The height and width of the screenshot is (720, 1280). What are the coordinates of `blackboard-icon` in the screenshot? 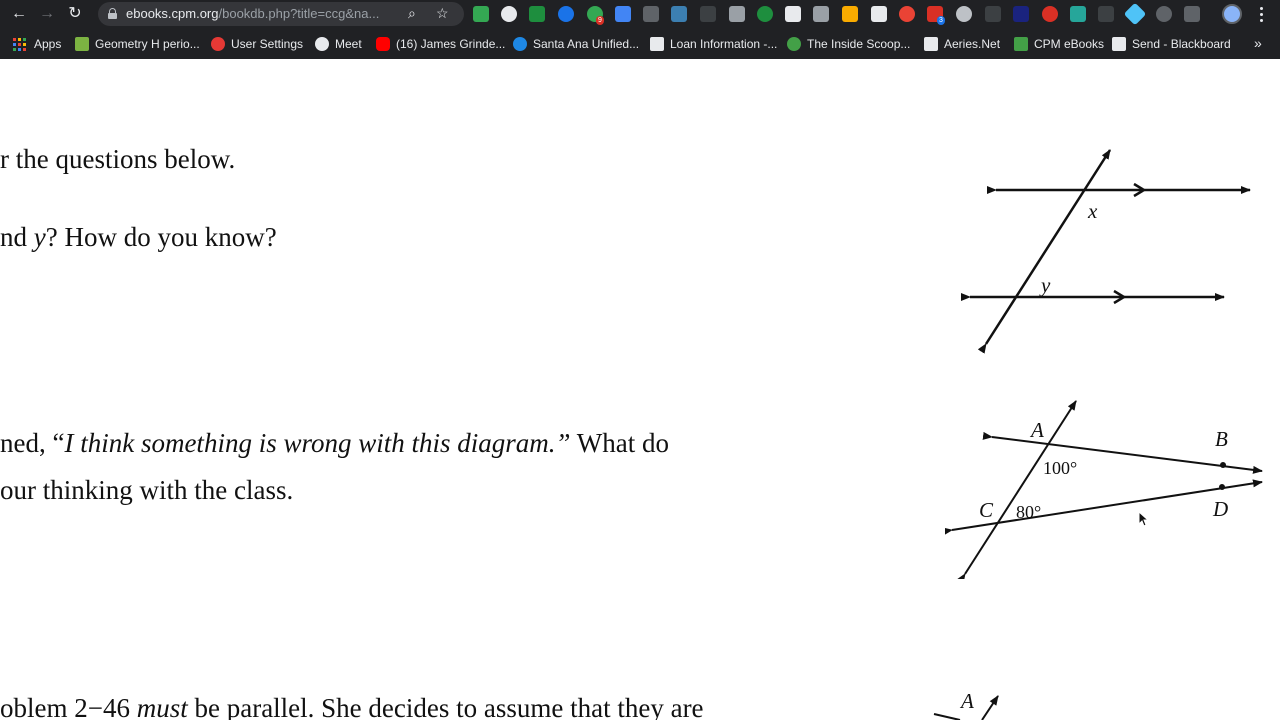 It's located at (1119, 44).